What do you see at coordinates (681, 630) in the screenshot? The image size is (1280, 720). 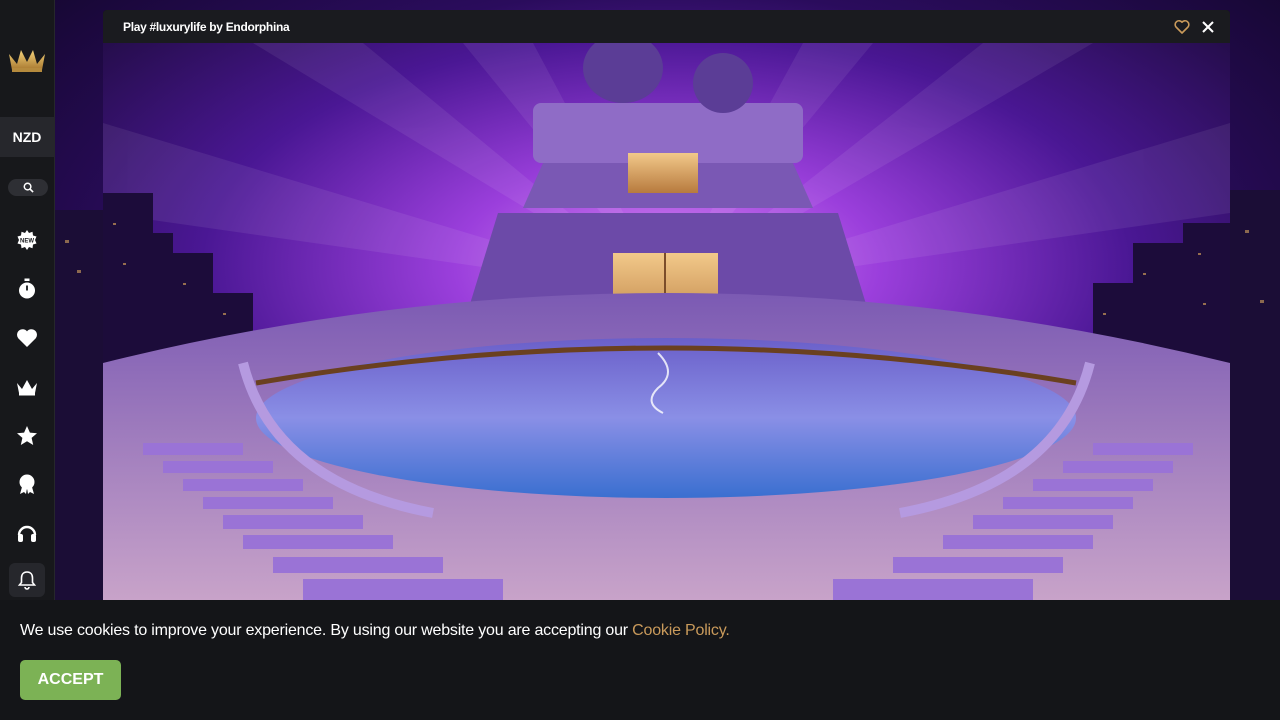 I see `cookie-policy-link: Cookie Policy.` at bounding box center [681, 630].